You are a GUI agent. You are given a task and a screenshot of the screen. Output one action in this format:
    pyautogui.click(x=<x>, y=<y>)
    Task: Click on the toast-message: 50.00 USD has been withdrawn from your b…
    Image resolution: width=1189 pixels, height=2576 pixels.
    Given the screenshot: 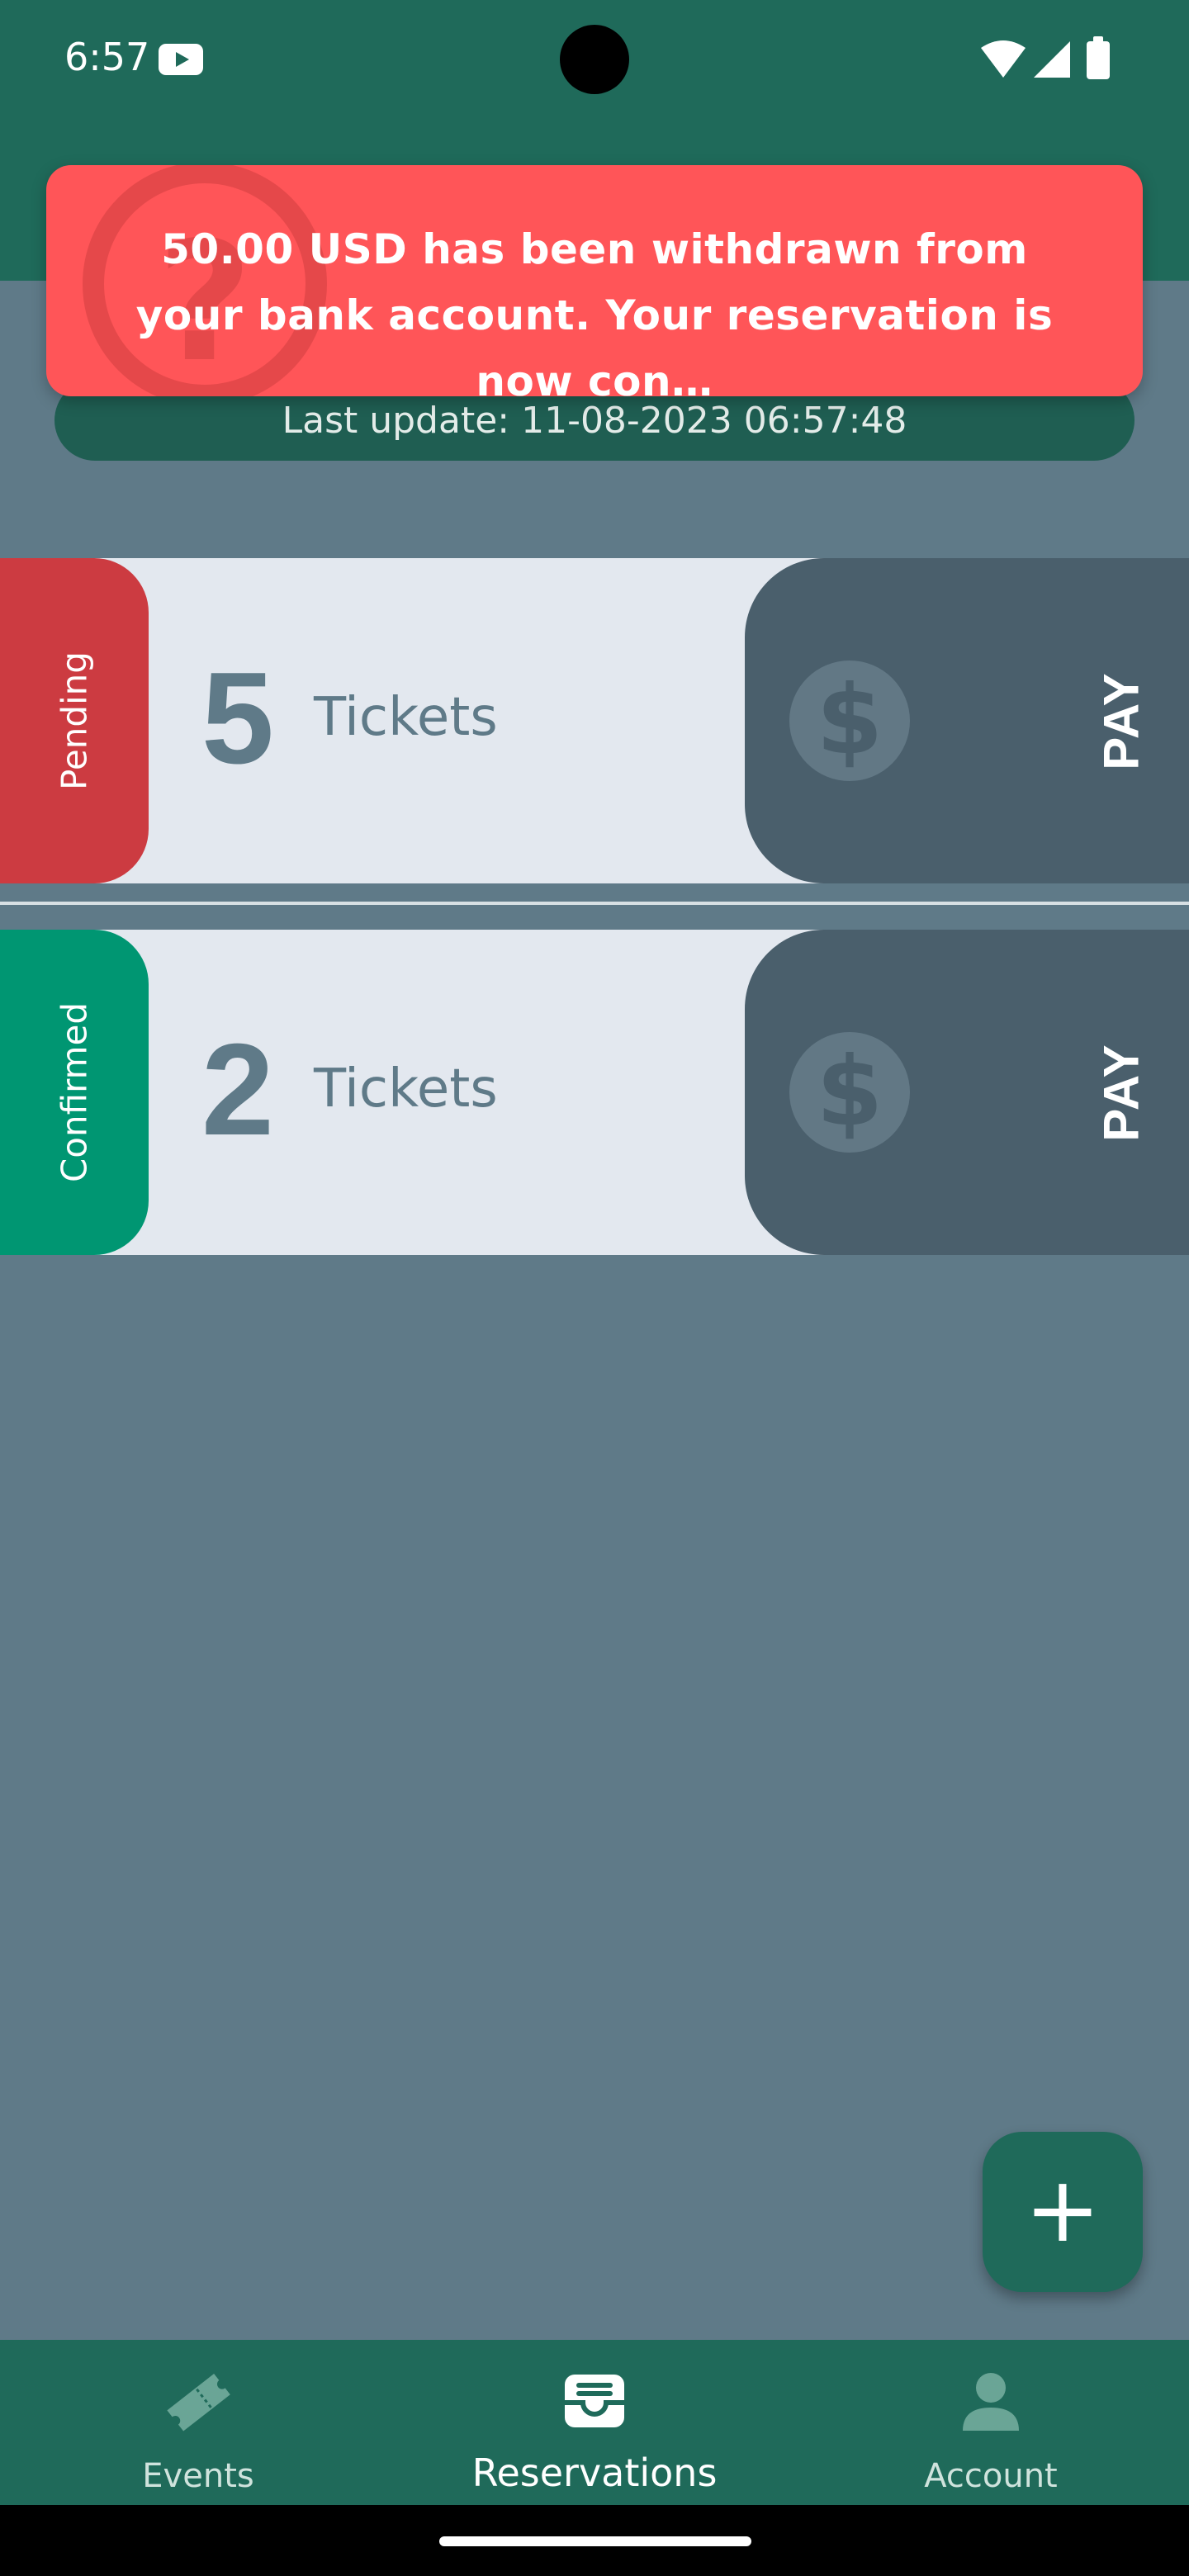 What is the action you would take?
    pyautogui.click(x=594, y=310)
    